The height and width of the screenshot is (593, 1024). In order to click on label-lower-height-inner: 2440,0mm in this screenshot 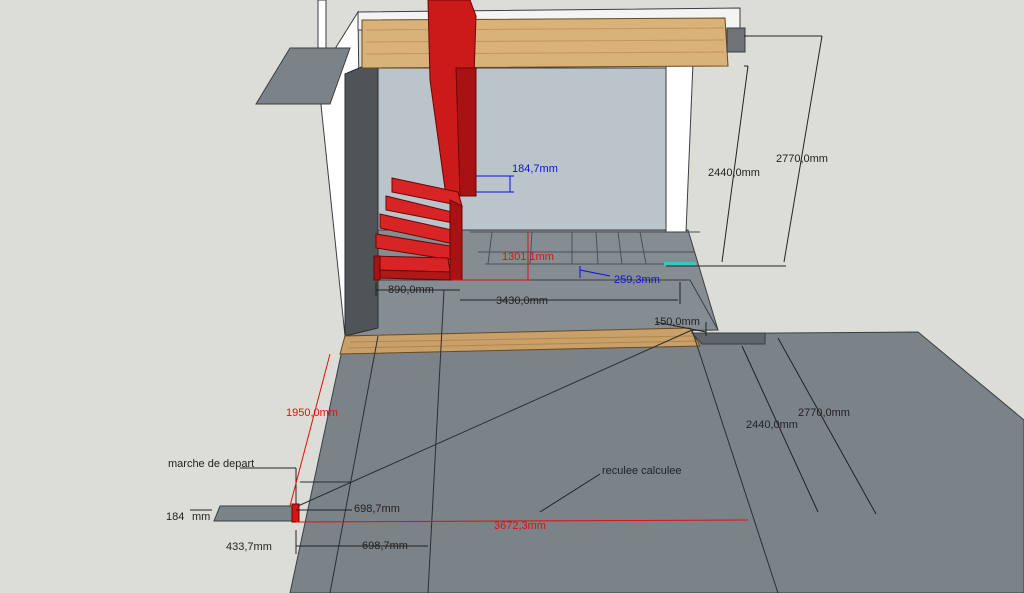, I will do `click(772, 425)`.